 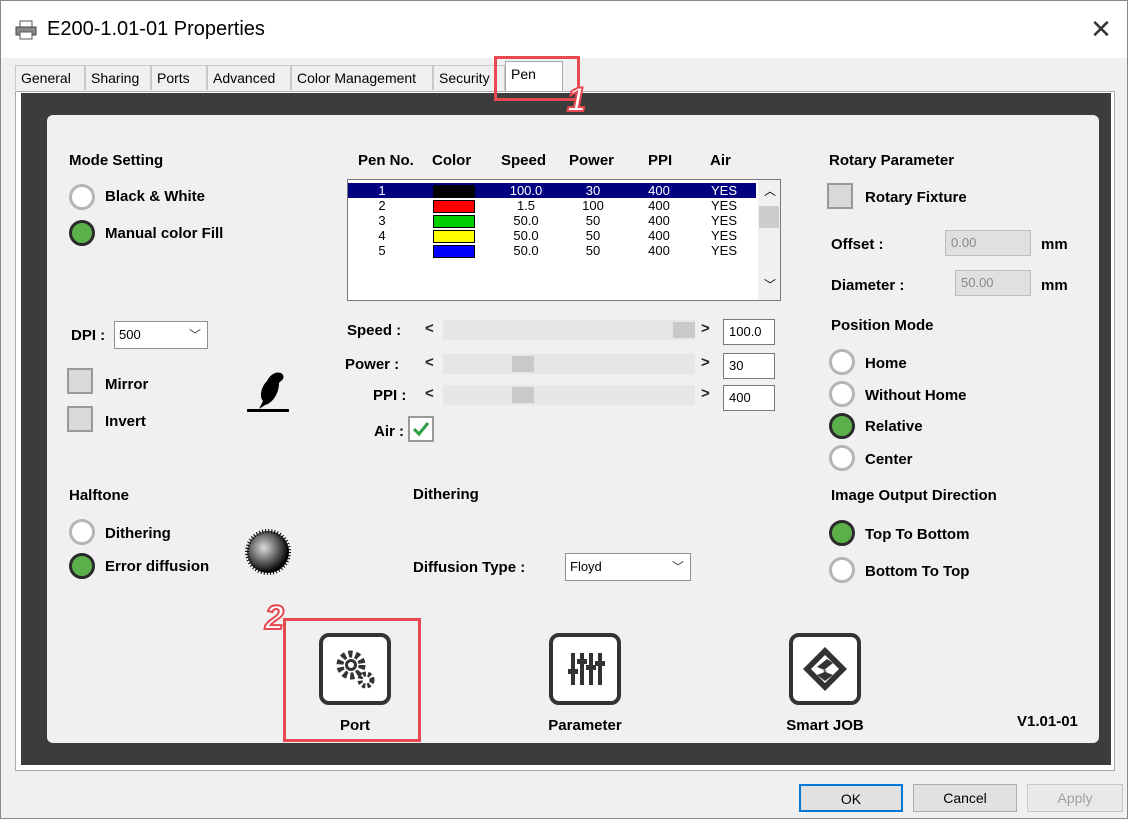 I want to click on speed-slider, so click(x=569, y=330).